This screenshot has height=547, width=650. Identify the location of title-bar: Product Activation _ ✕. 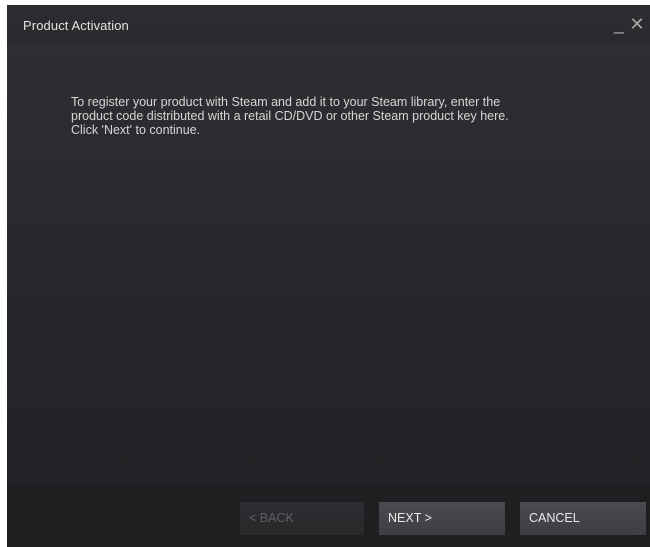
(328, 25).